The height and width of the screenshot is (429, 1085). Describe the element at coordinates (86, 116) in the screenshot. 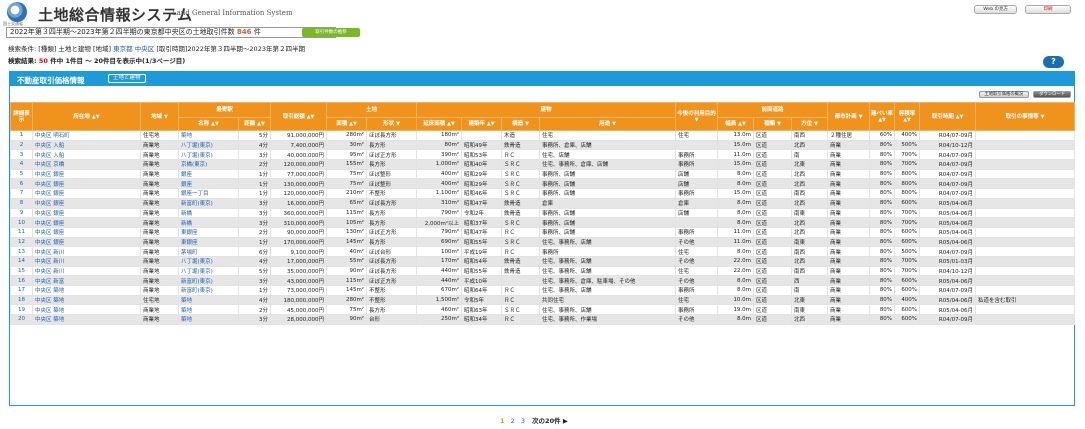

I see `col-location: 所在地 ▲▼` at that location.